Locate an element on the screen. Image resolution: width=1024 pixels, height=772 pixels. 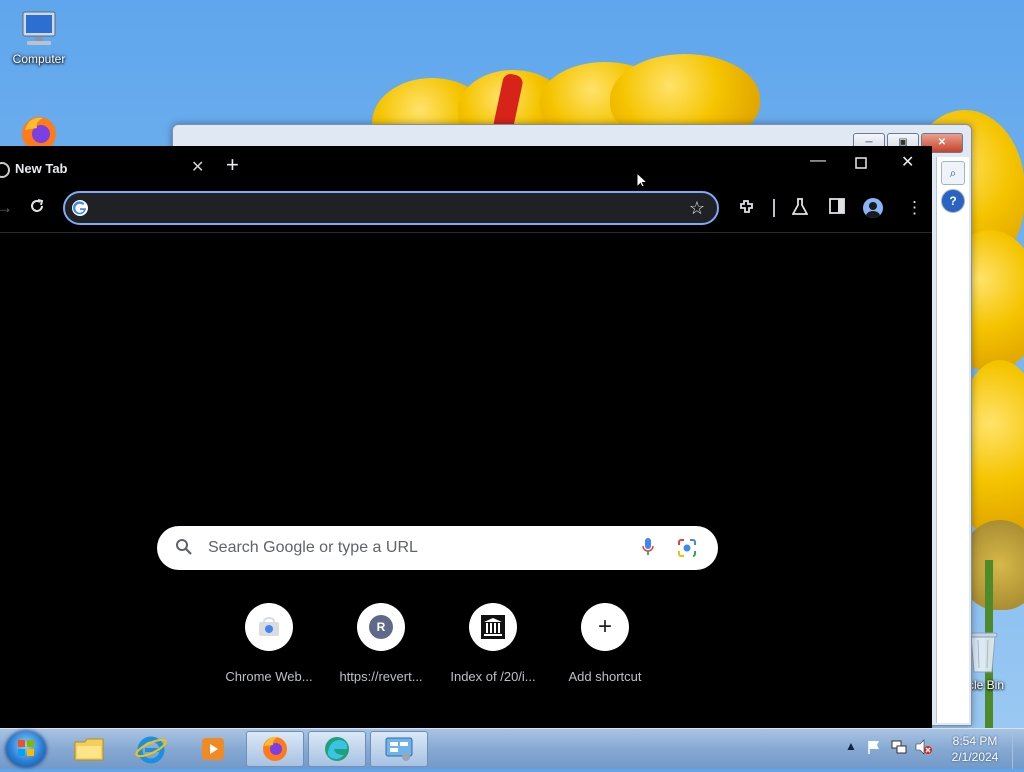
tab-title: New Tab is located at coordinates (41, 168).